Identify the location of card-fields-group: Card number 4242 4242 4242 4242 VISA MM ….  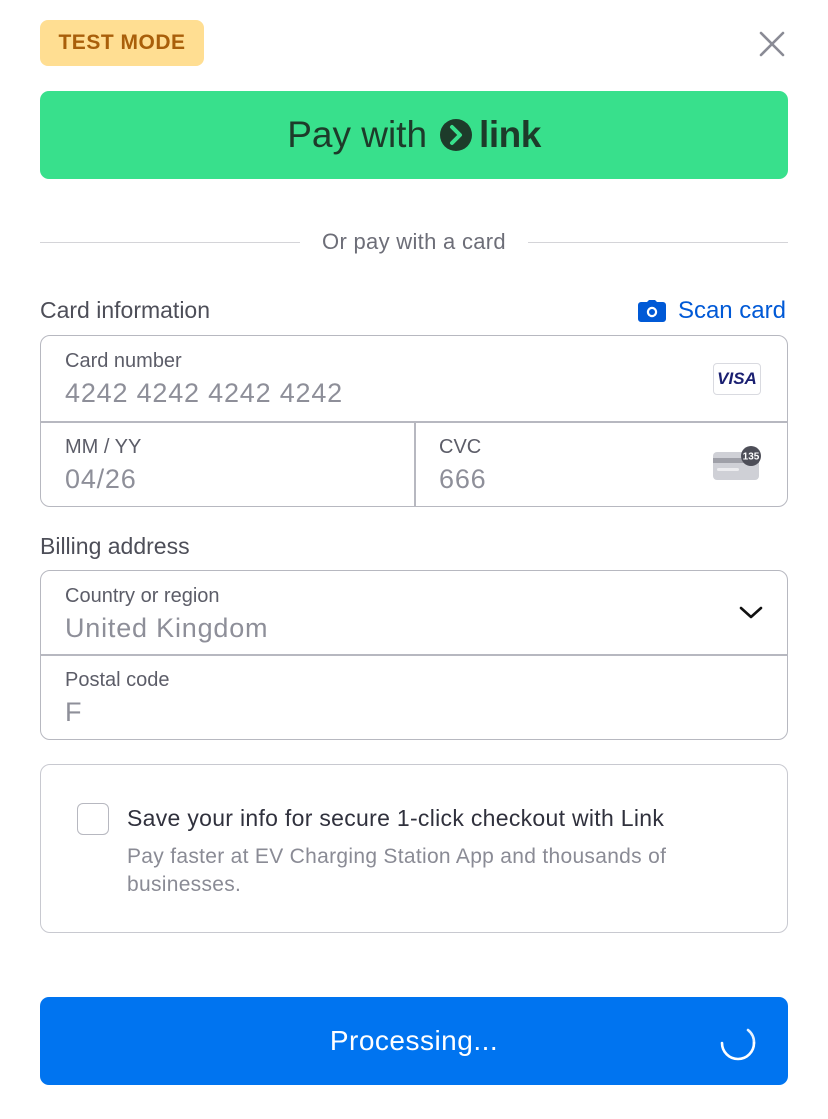
(414, 421).